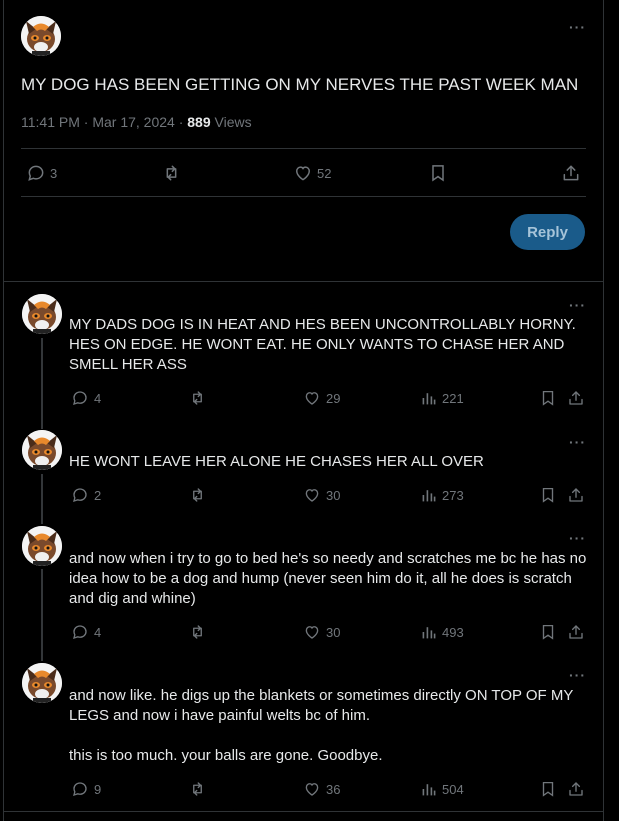 This screenshot has width=619, height=821. What do you see at coordinates (453, 398) in the screenshot?
I see `views-count: 221` at bounding box center [453, 398].